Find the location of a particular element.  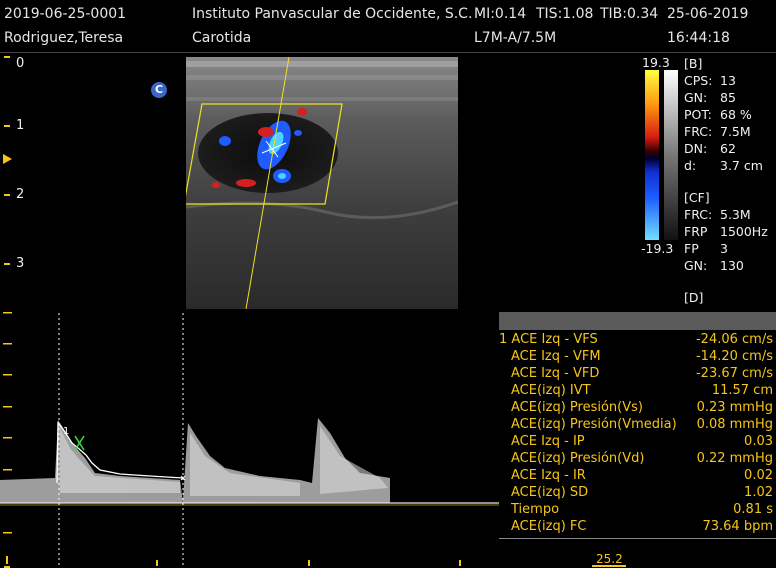

param-value: 85 is located at coordinates (728, 97).